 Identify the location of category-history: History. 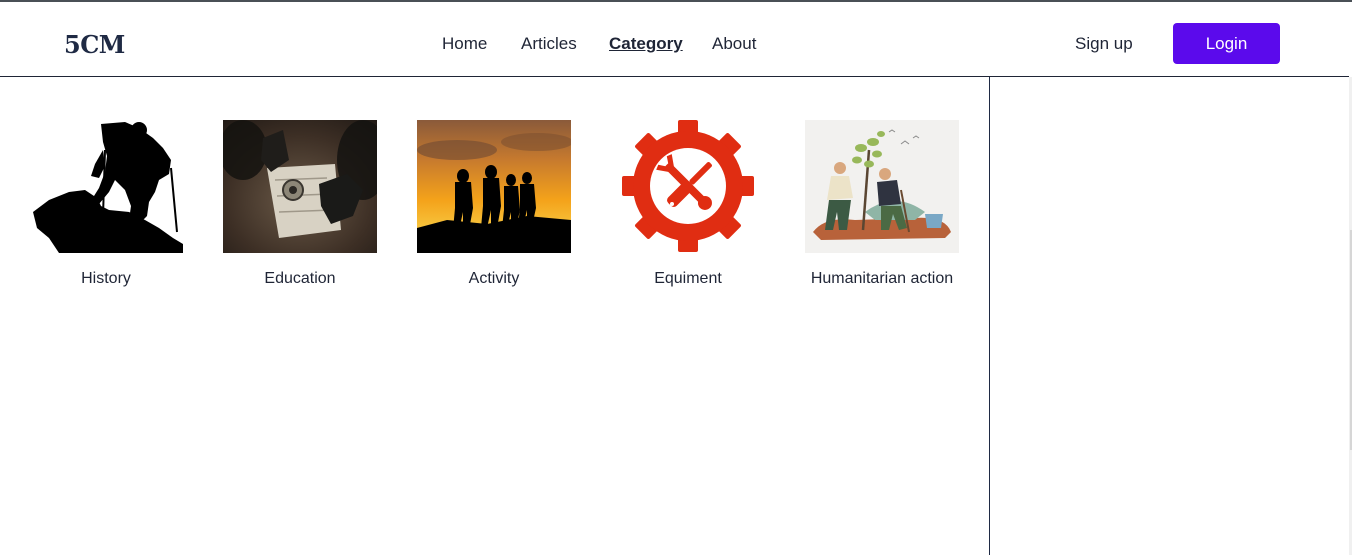
(106, 204).